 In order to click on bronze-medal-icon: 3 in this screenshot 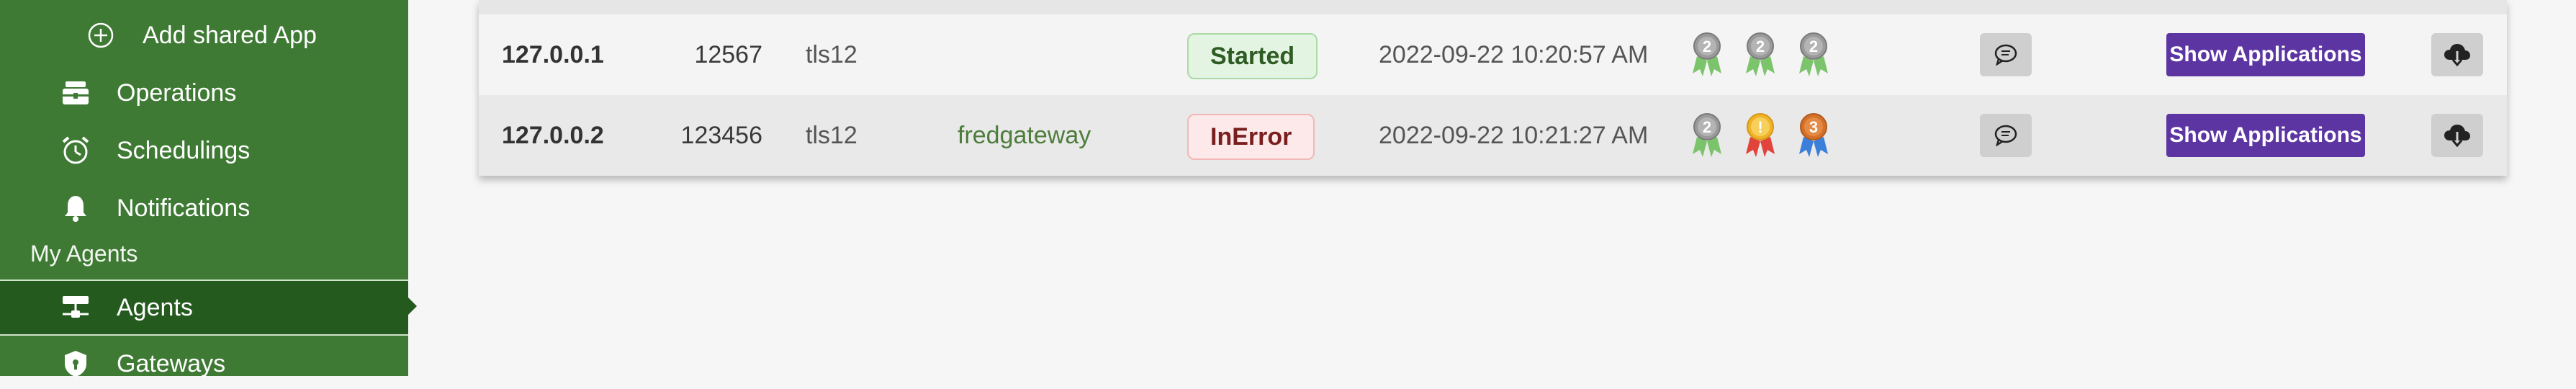, I will do `click(1813, 135)`.